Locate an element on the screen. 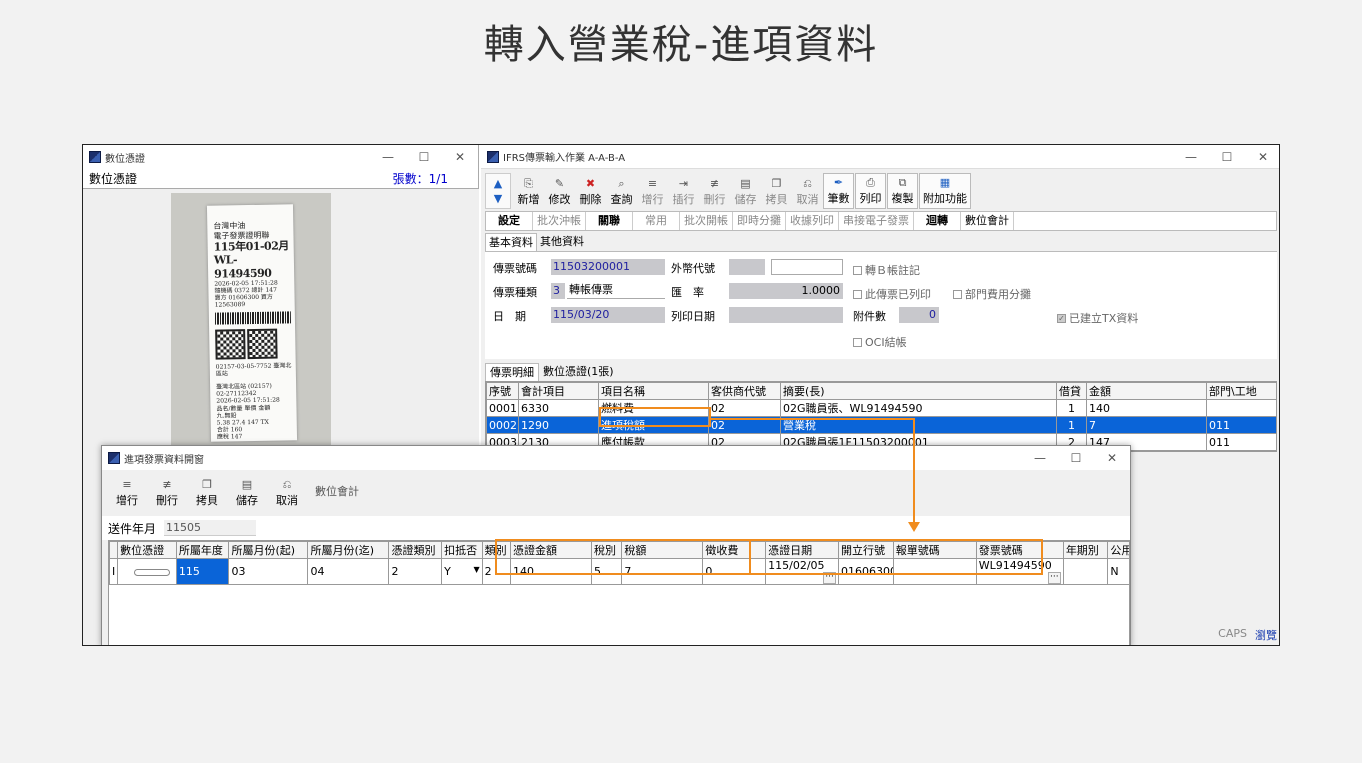  edit-button: ✎ 修改 is located at coordinates (559, 191).